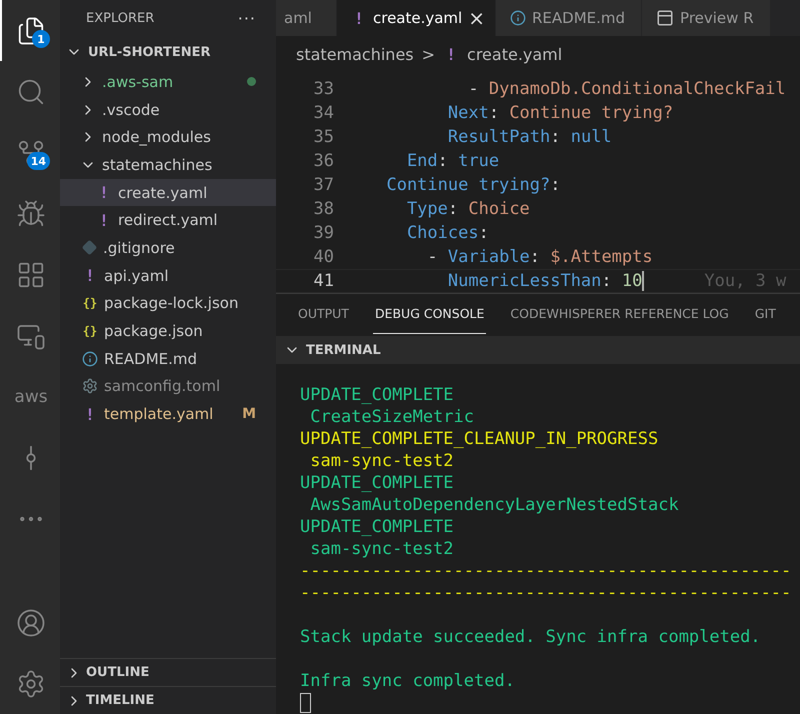 The image size is (800, 714). Describe the element at coordinates (168, 137) in the screenshot. I see `folder-item: node_modules` at that location.